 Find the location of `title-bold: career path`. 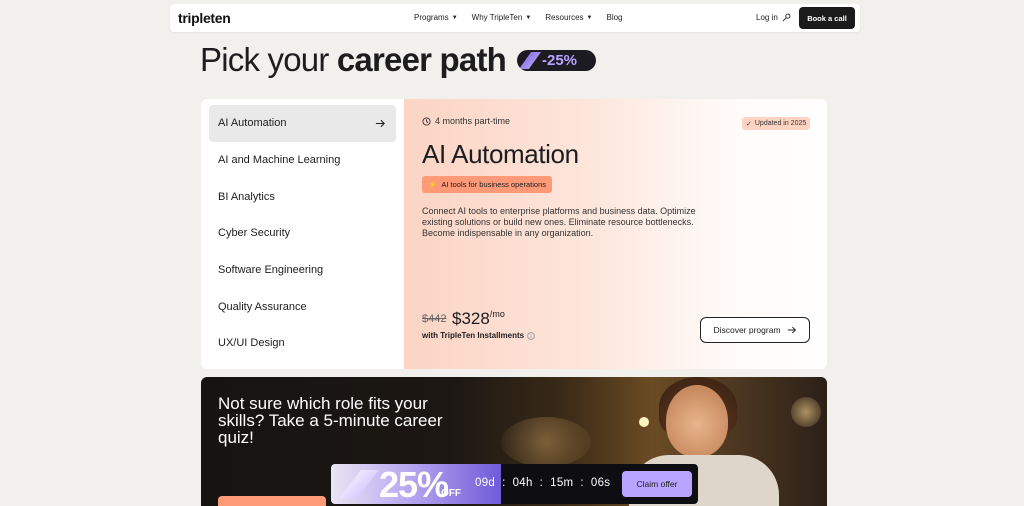

title-bold: career path is located at coordinates (421, 59).